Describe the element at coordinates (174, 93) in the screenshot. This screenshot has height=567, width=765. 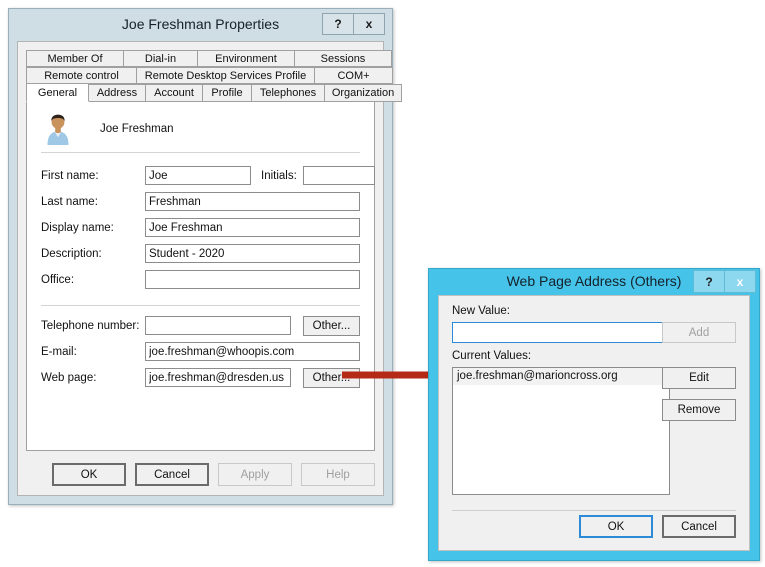
I see `tab-account: Account` at that location.